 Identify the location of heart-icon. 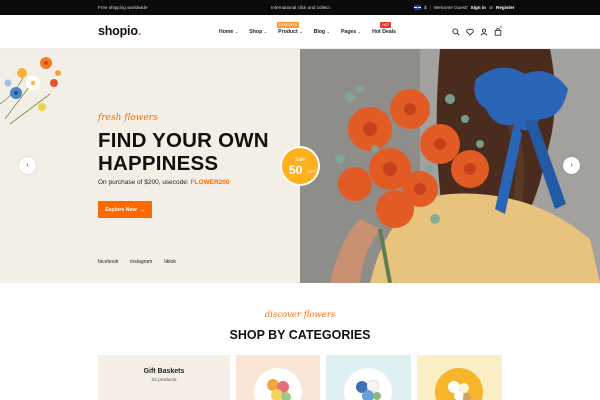
(470, 32).